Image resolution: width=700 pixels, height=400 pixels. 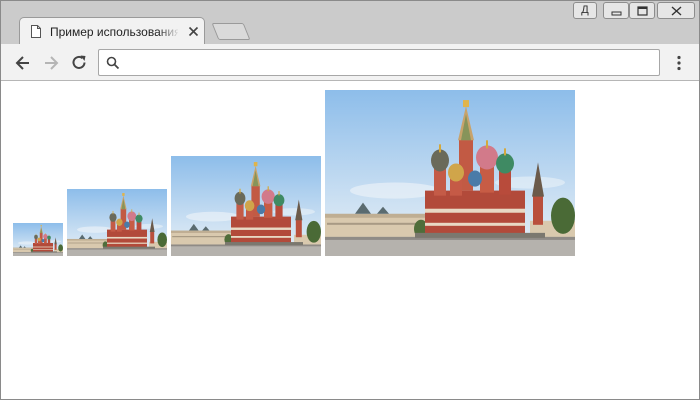 I want to click on cathedral-image-small, so click(x=38, y=239).